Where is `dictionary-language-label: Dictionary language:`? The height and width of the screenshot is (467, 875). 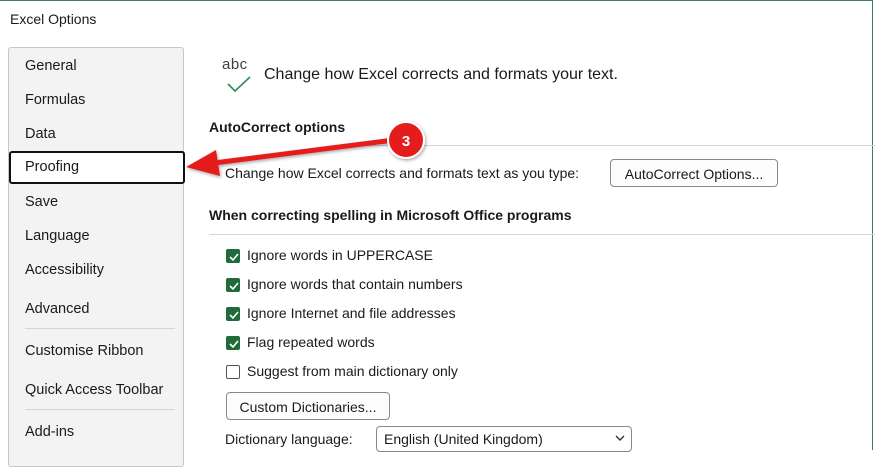 dictionary-language-label: Dictionary language: is located at coordinates (289, 439).